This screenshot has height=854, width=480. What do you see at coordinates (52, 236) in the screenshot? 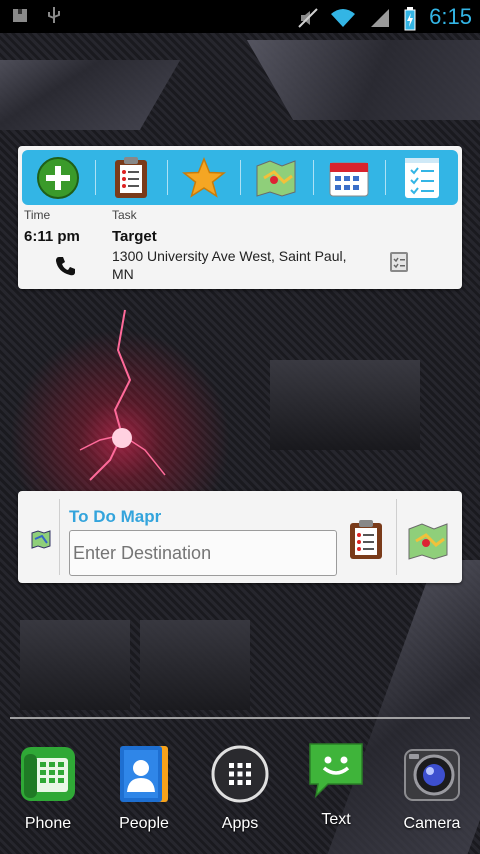
I see `task-time: 6:11 pm` at bounding box center [52, 236].